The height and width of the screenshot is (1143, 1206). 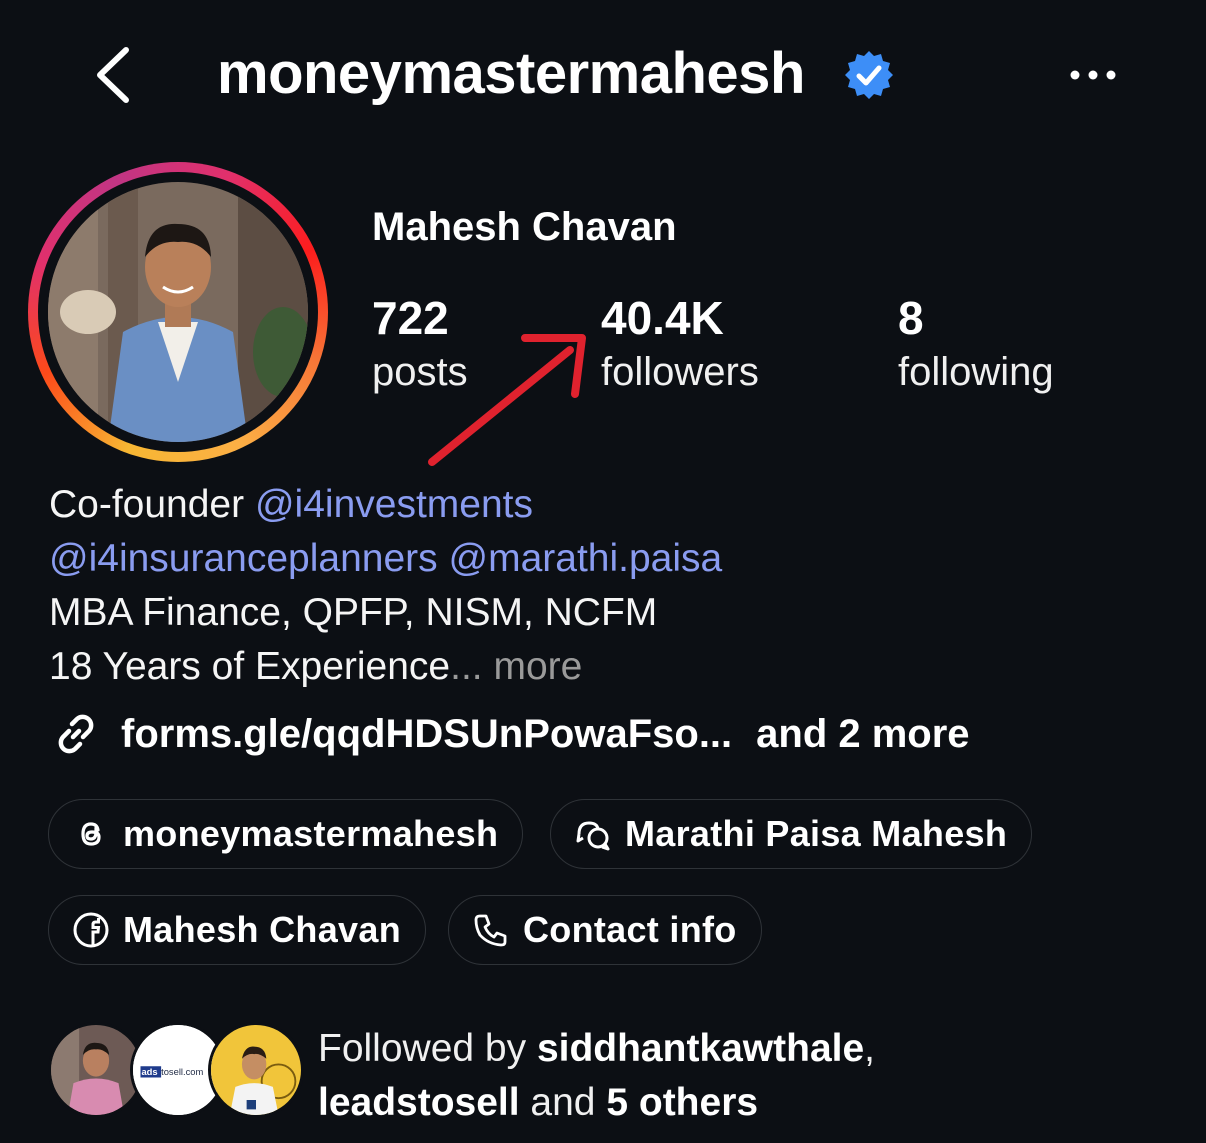 I want to click on more-links-button: and 2 more, so click(x=862, y=734).